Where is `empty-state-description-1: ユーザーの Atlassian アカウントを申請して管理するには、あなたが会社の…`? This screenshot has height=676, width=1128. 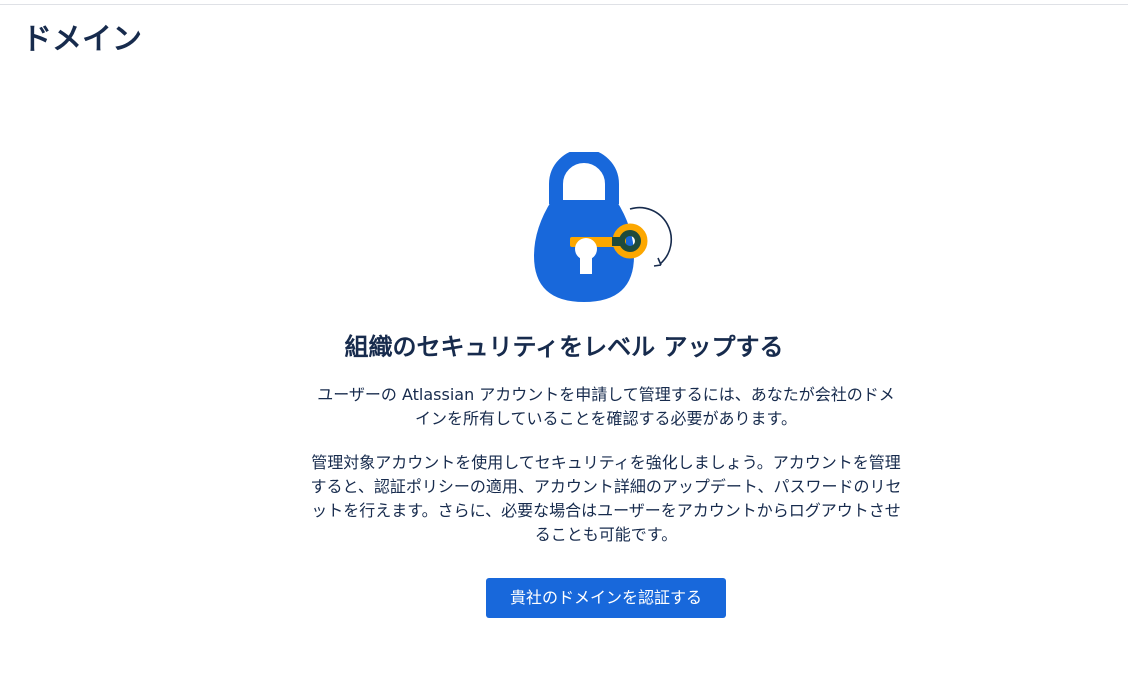 empty-state-description-1: ユーザーの Atlassian アカウントを申請して管理するには、あなたが会社の… is located at coordinates (606, 406).